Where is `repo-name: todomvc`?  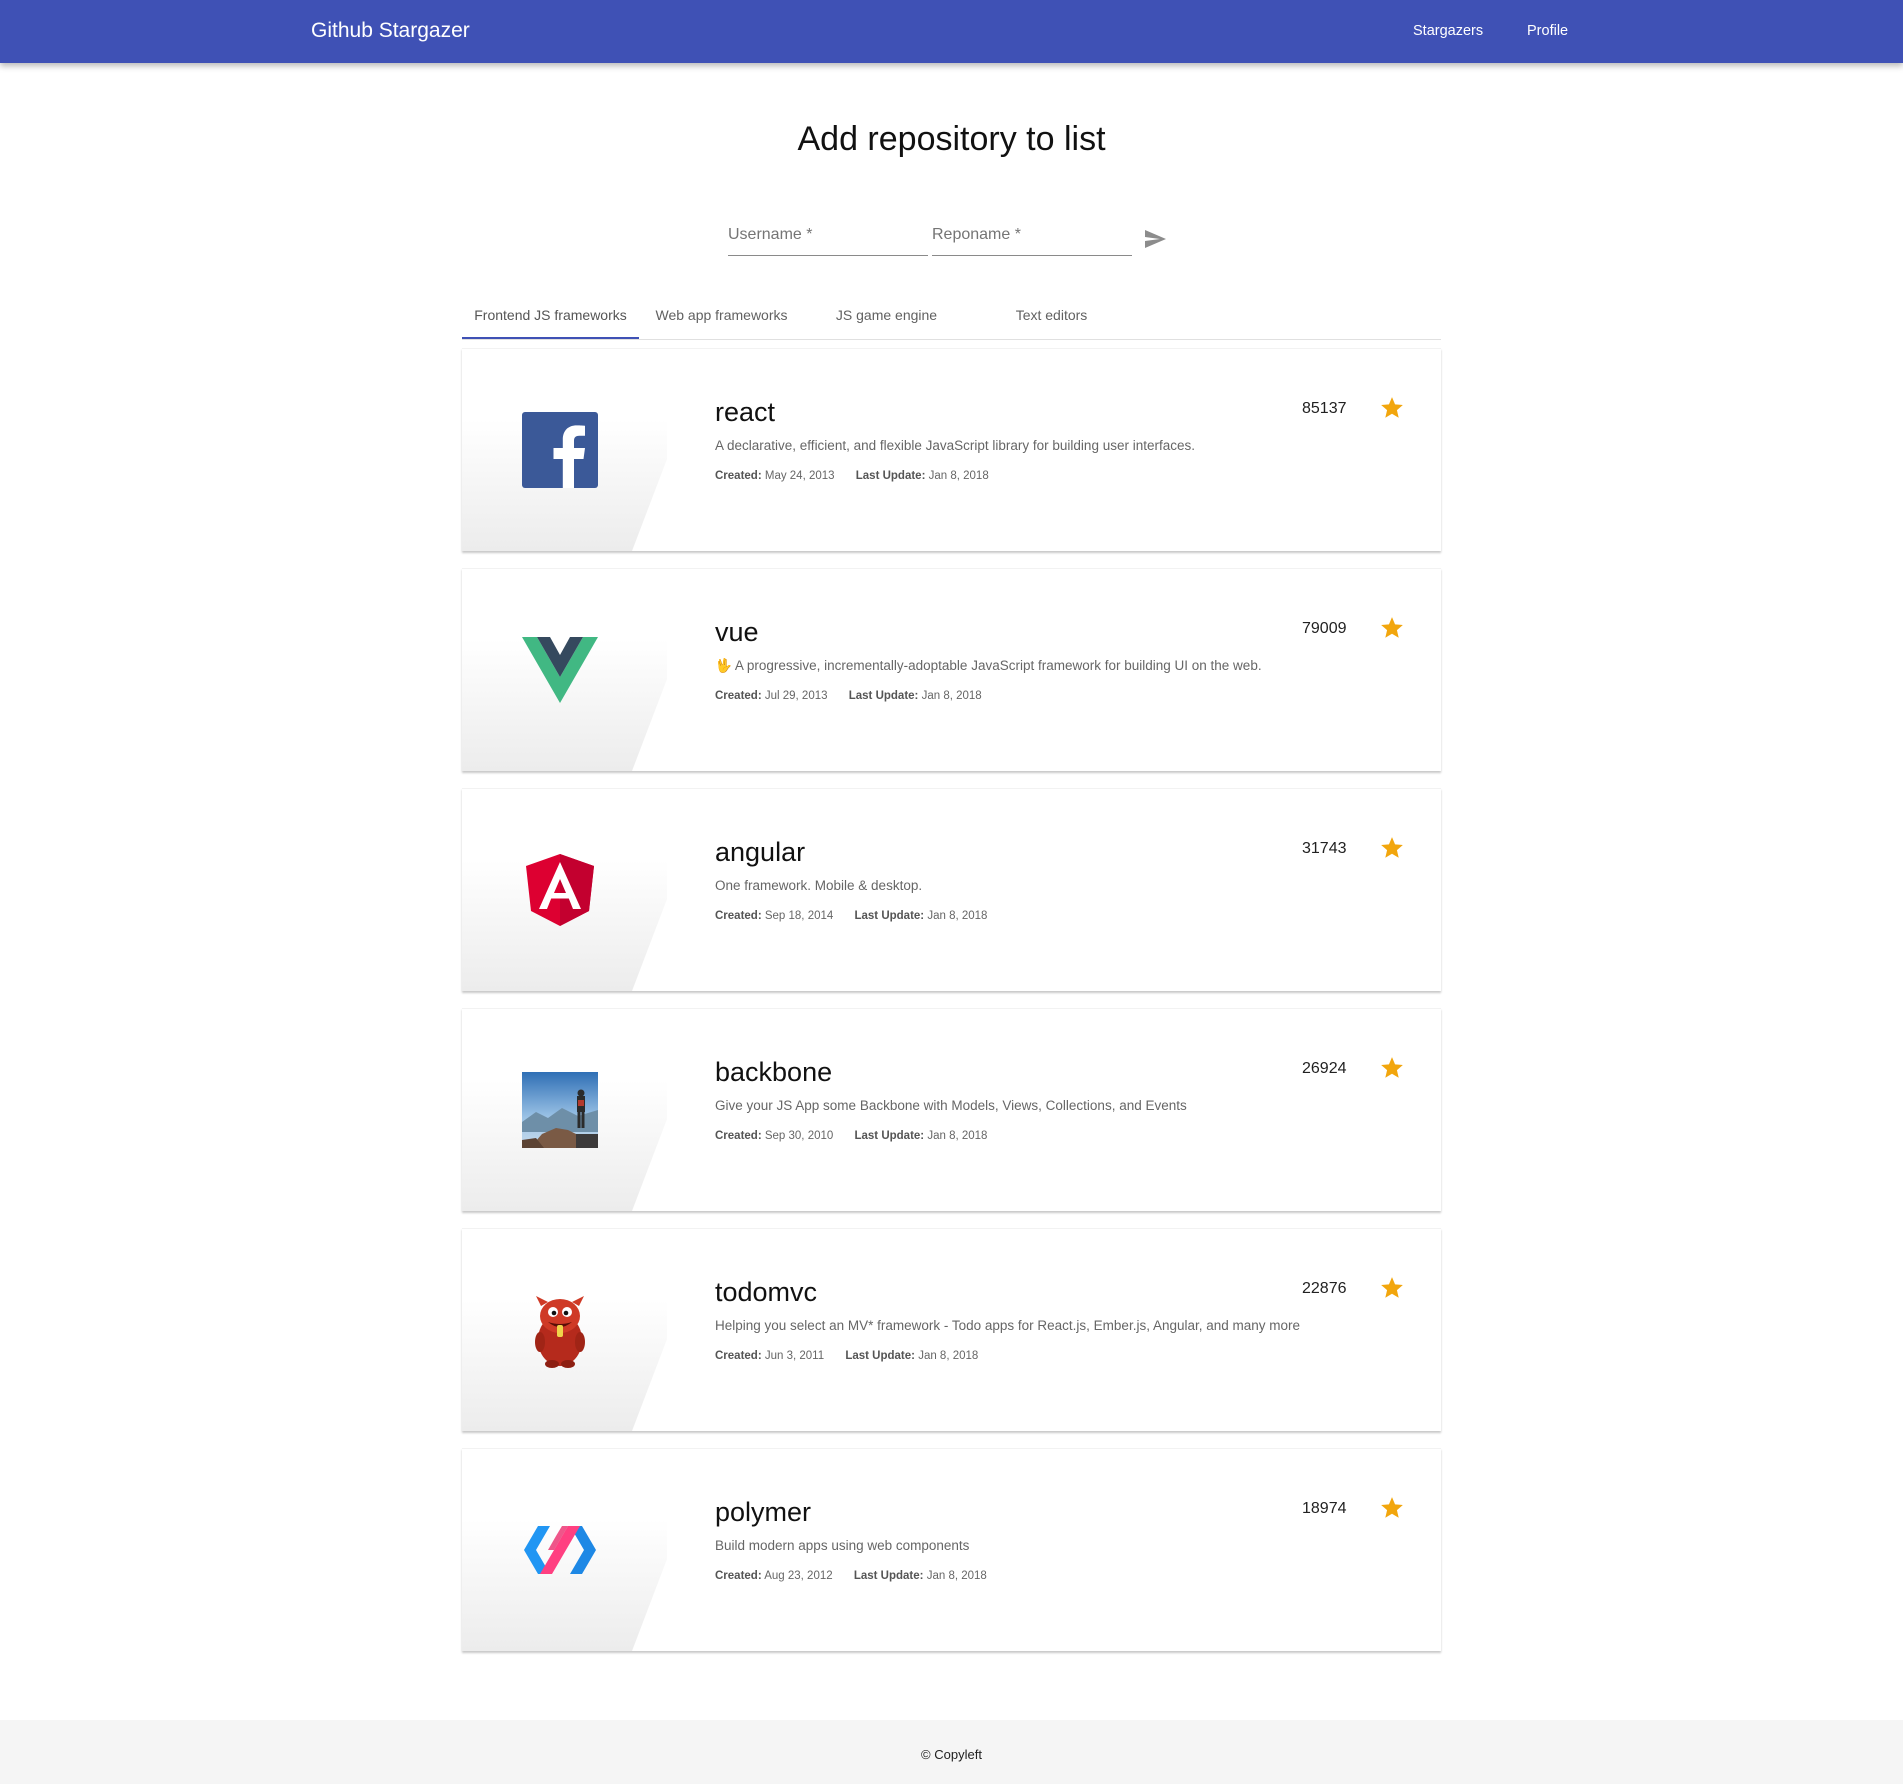
repo-name: todomvc is located at coordinates (766, 1292).